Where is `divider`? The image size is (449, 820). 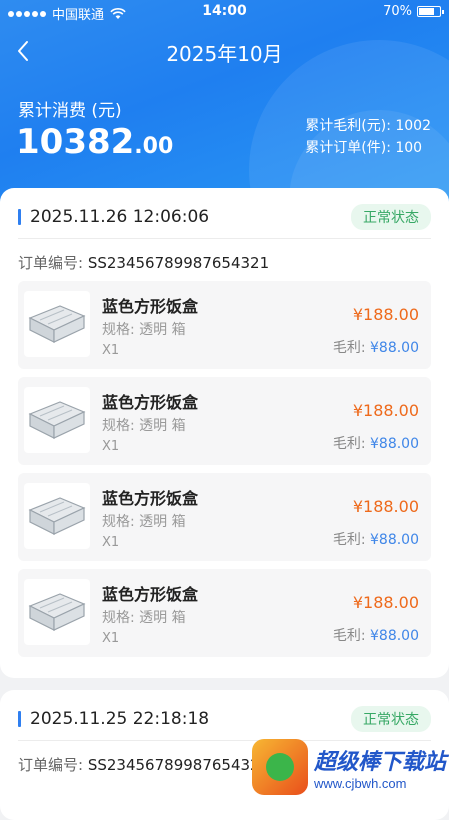 divider is located at coordinates (224, 238).